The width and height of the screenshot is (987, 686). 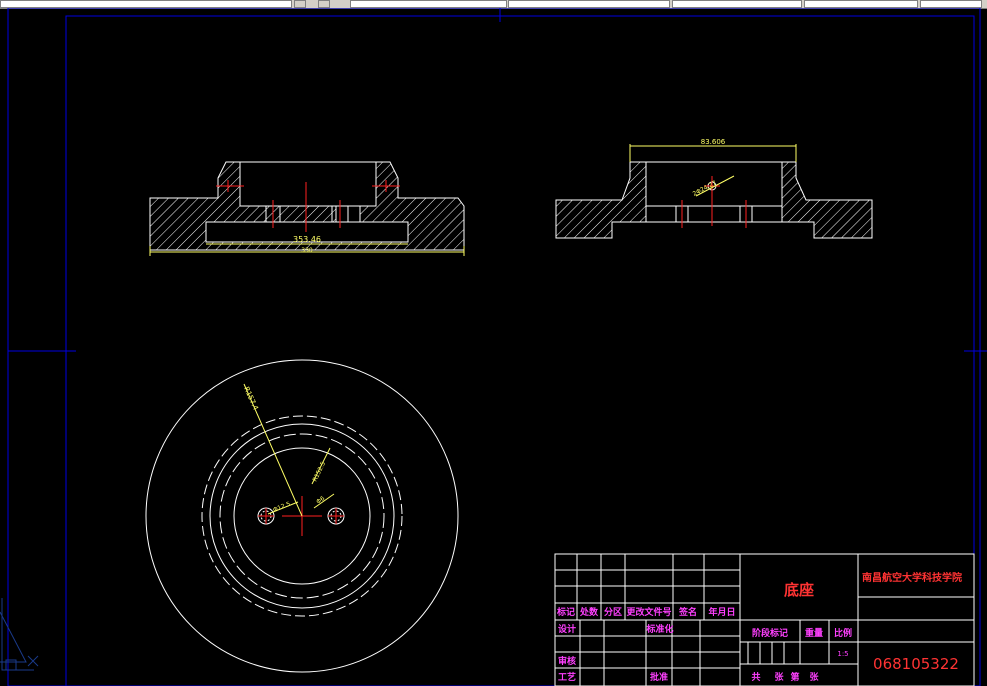 What do you see at coordinates (282, 507) in the screenshot?
I see `dim-plan-hole-left: Φ12.5` at bounding box center [282, 507].